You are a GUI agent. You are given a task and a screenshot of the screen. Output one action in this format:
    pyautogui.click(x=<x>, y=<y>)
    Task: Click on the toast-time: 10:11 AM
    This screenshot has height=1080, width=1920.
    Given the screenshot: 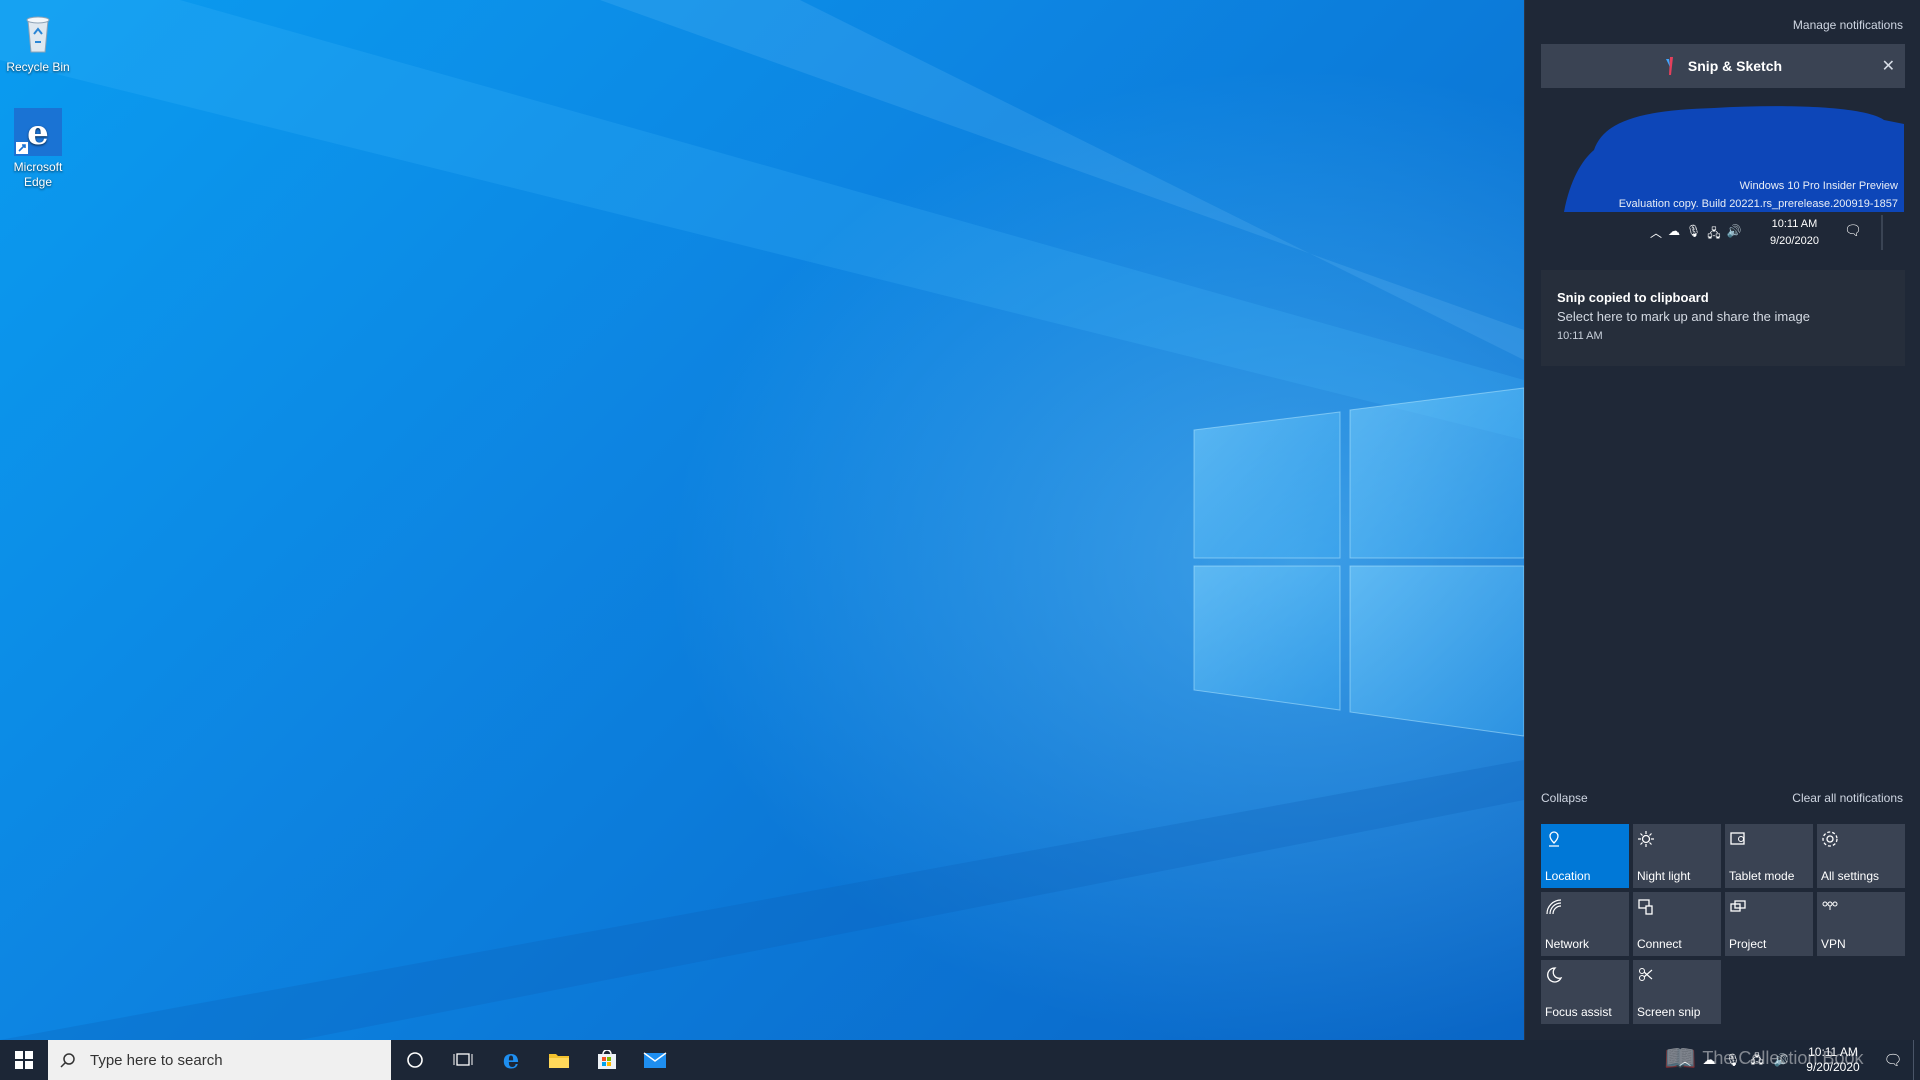 What is the action you would take?
    pyautogui.click(x=1580, y=336)
    